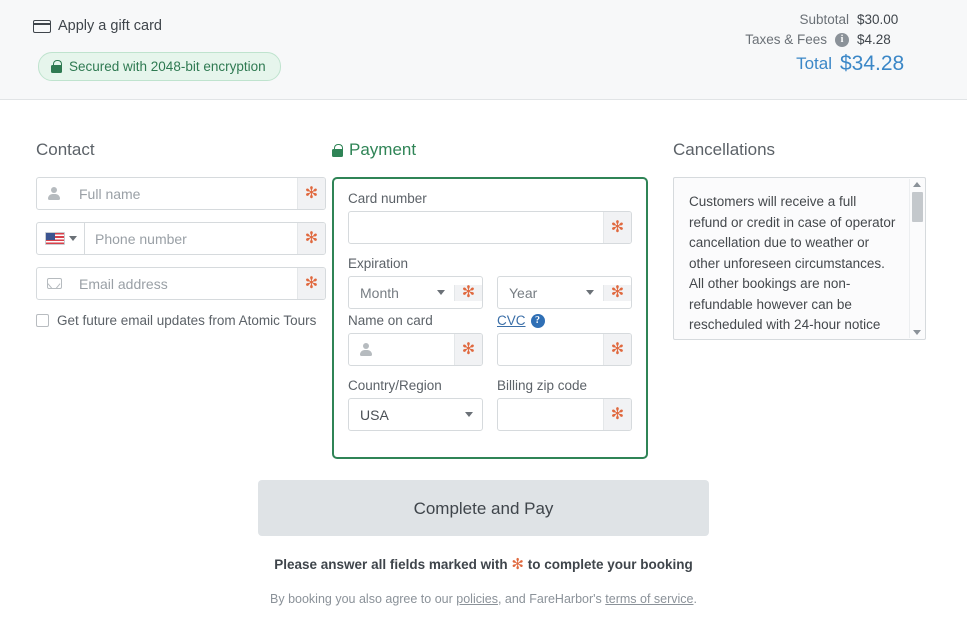 The image size is (967, 636). Describe the element at coordinates (374, 414) in the screenshot. I see `country-value: USA` at that location.